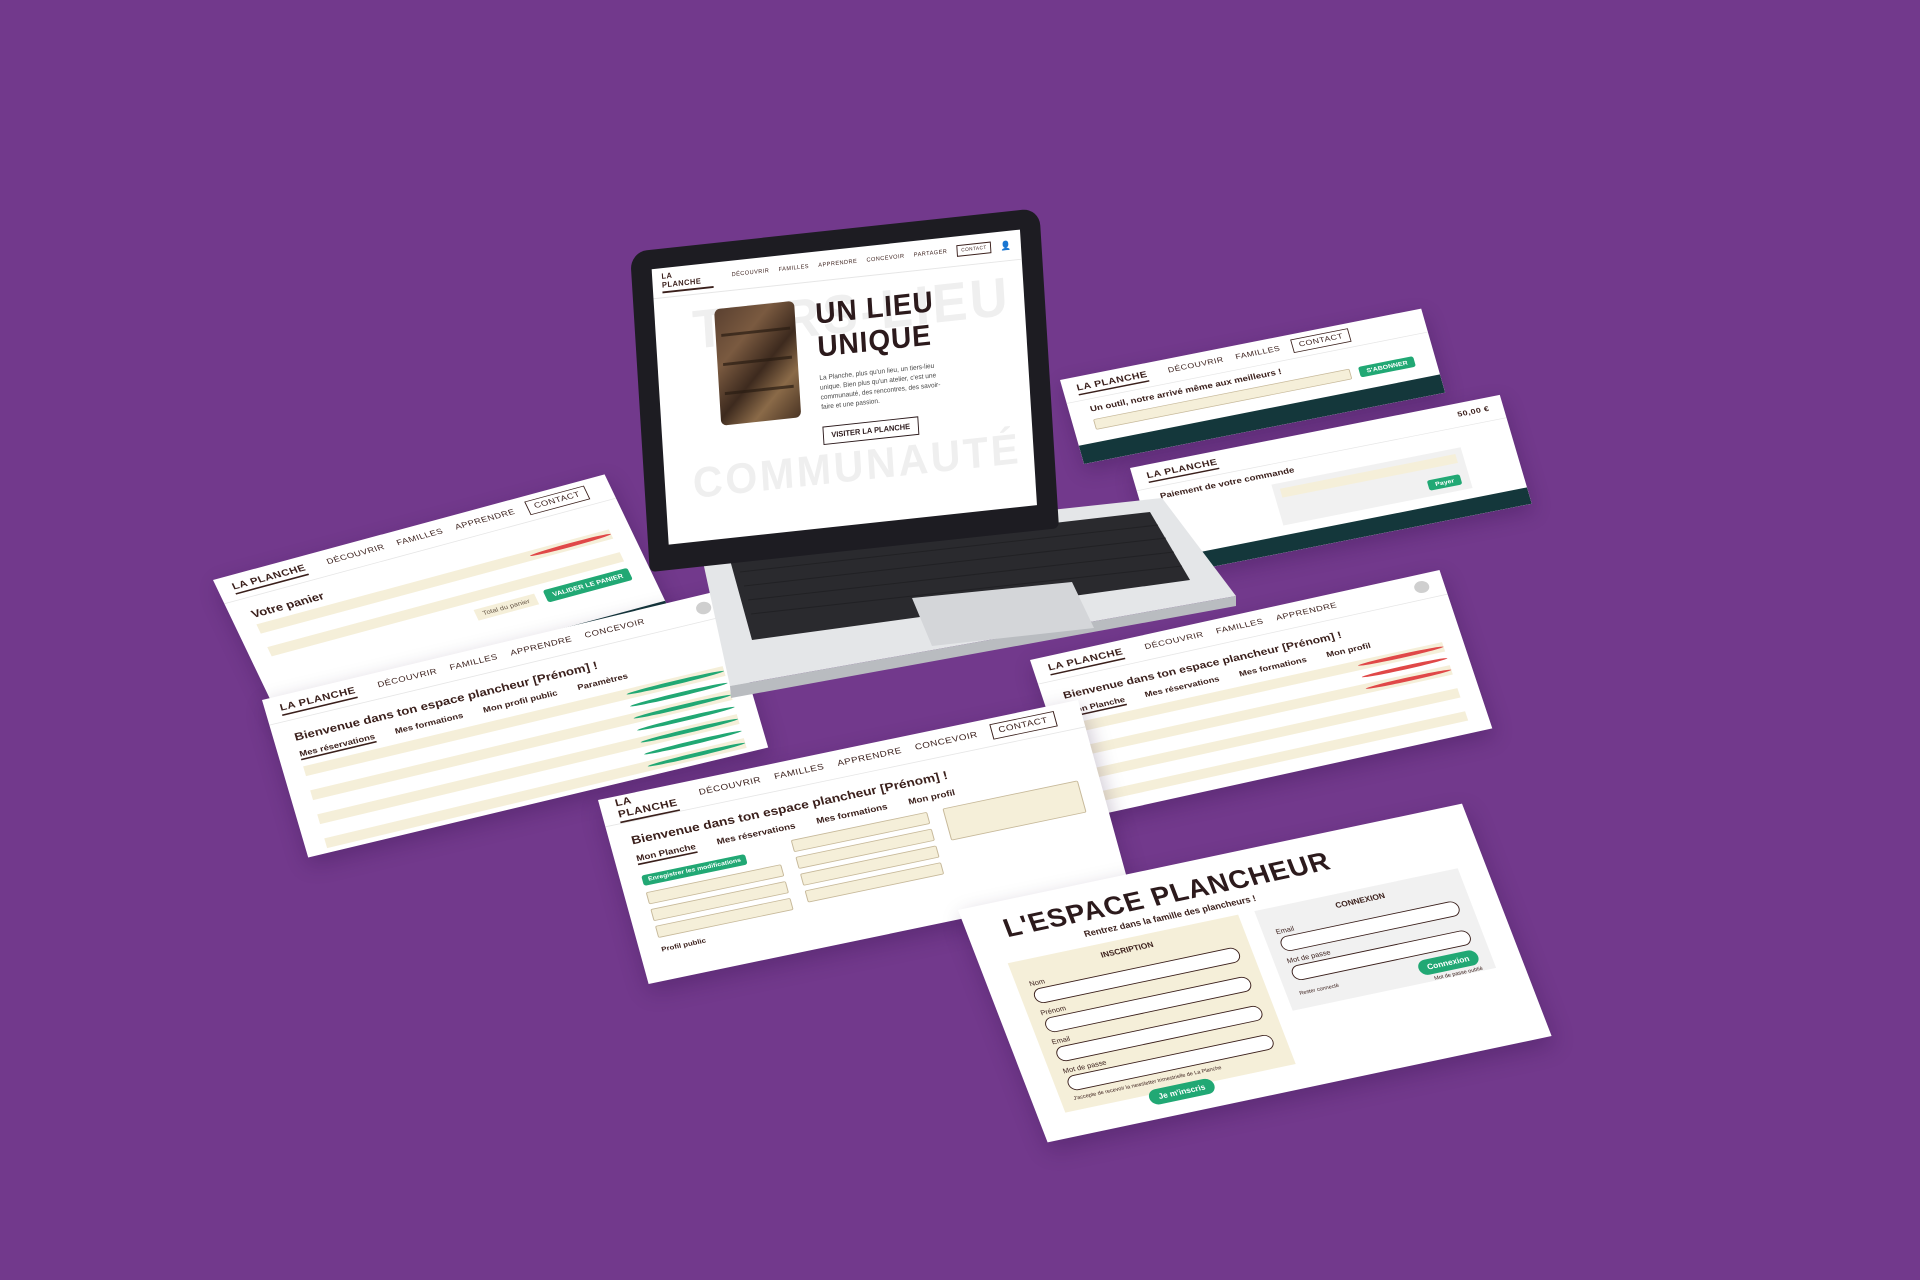 Image resolution: width=1920 pixels, height=1280 pixels. Describe the element at coordinates (974, 249) in the screenshot. I see `contact-button: CONTACT` at that location.